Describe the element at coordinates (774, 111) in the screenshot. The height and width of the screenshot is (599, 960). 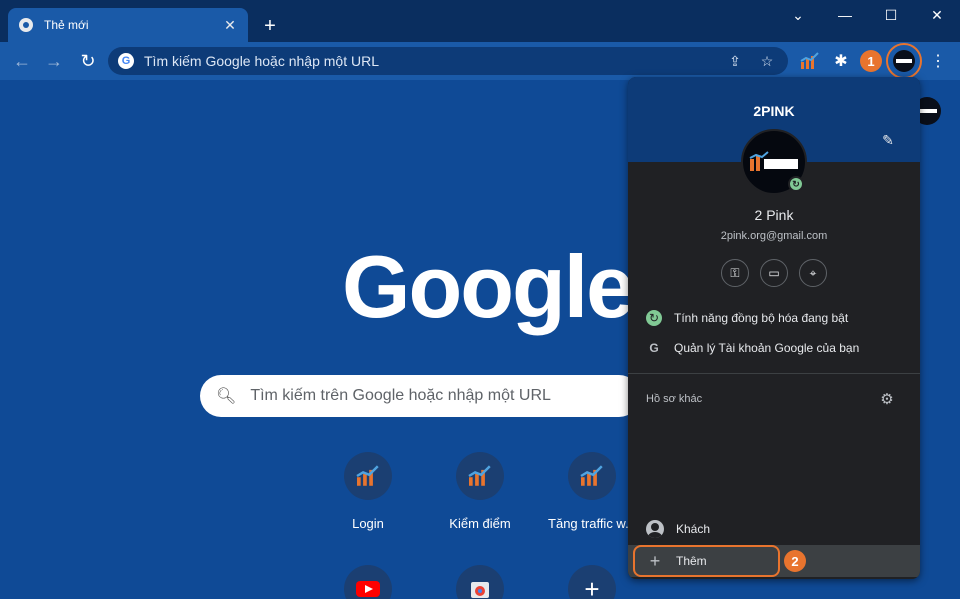
I see `profile-header-name: 2PINK` at that location.